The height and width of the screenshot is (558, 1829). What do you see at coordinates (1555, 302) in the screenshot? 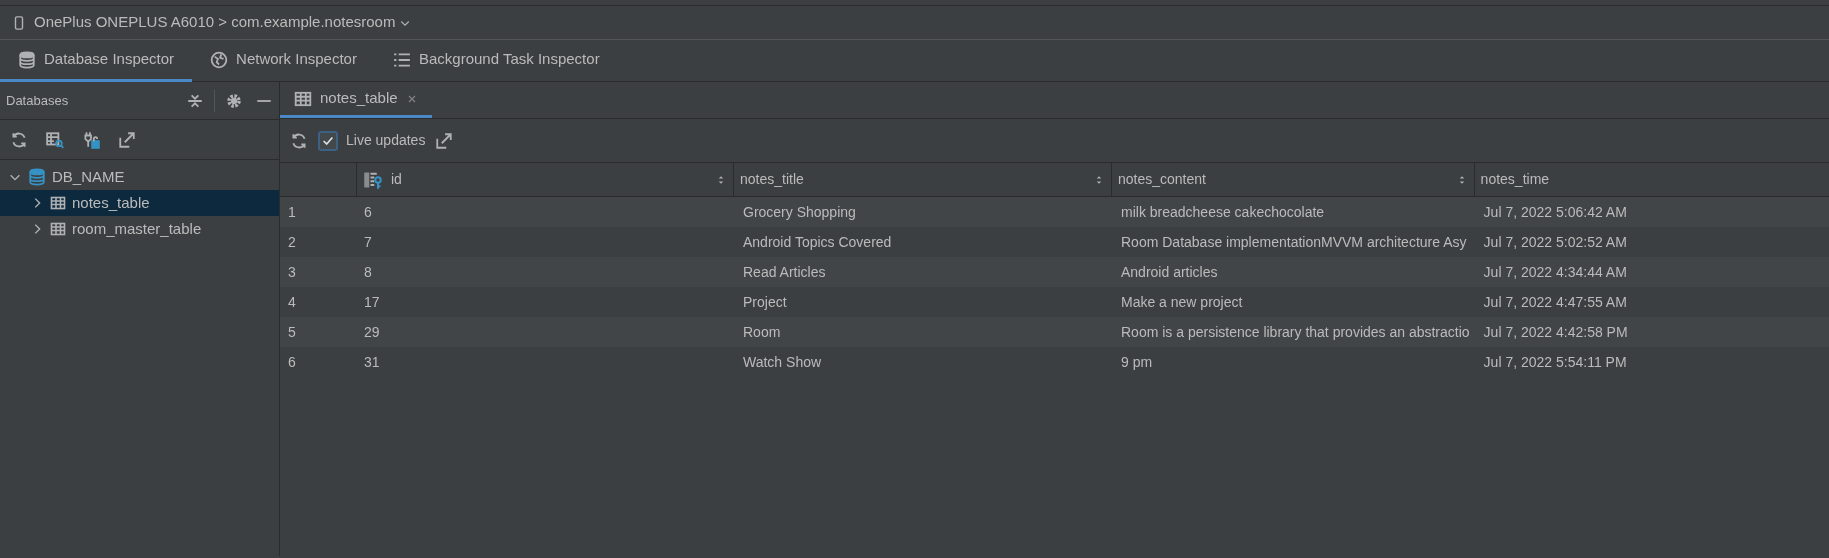
I see `table-cell-text: Jul 7, 2022 4:47:55 AM` at bounding box center [1555, 302].